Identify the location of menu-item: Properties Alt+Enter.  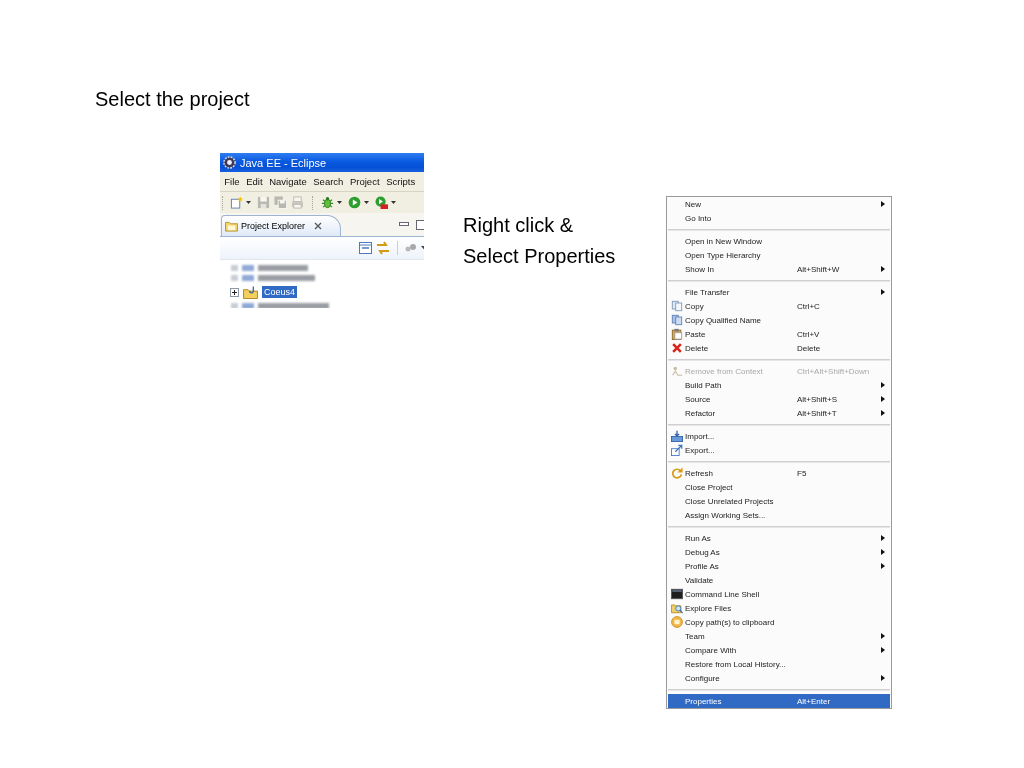
(779, 701).